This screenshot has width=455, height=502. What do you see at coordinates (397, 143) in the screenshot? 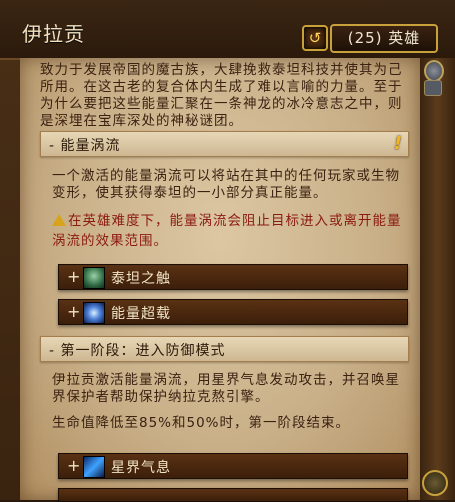
I see `important-exclamation-icon: !` at bounding box center [397, 143].